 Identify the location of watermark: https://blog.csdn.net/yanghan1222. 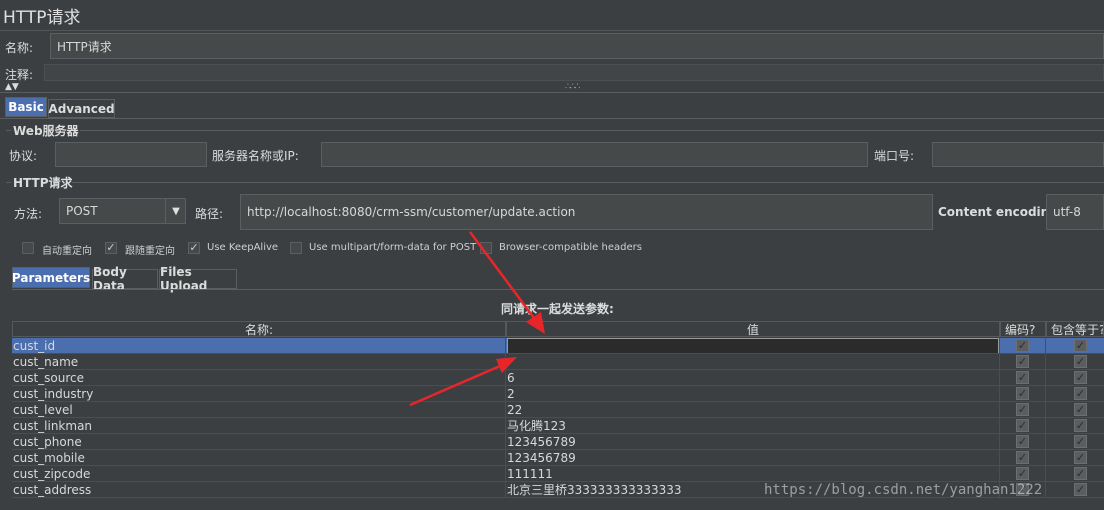
(903, 490).